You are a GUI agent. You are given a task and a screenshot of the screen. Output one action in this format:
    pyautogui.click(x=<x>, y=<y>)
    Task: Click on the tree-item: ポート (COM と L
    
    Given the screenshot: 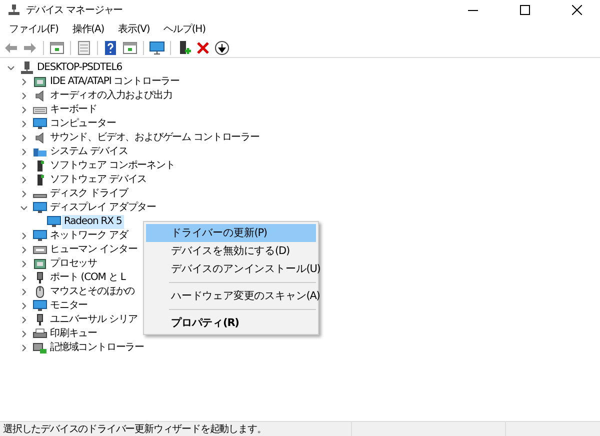 What is the action you would take?
    pyautogui.click(x=88, y=278)
    